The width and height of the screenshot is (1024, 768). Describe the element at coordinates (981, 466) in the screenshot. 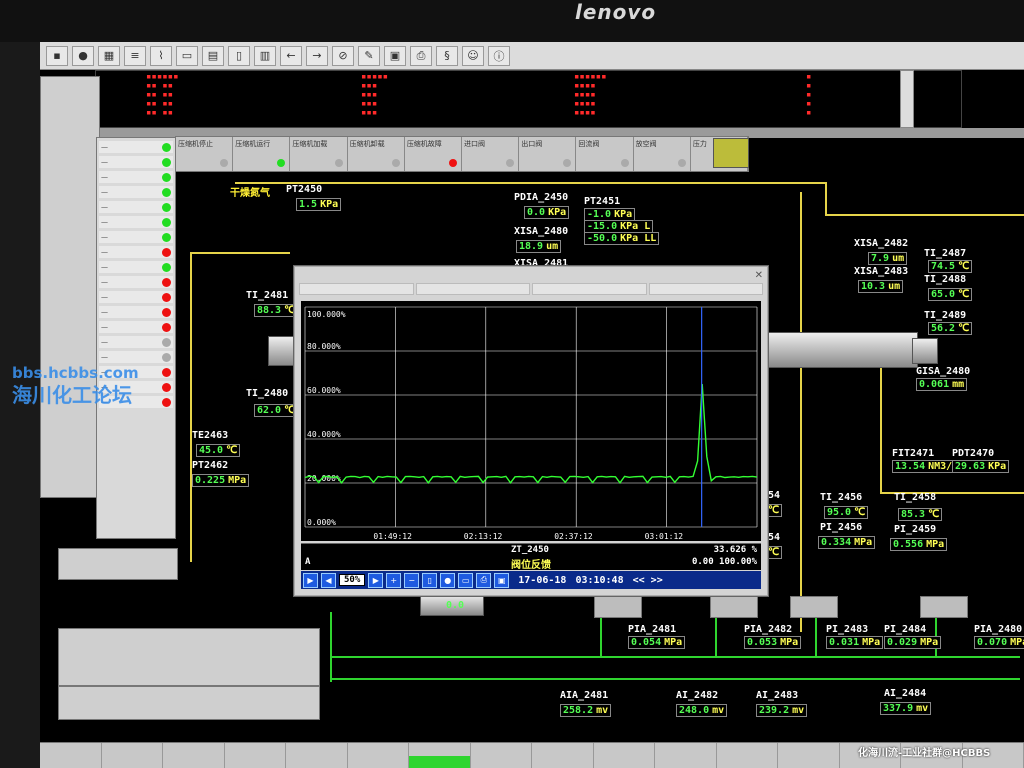

I see `pdt2470-value: 29.63 KPa` at that location.